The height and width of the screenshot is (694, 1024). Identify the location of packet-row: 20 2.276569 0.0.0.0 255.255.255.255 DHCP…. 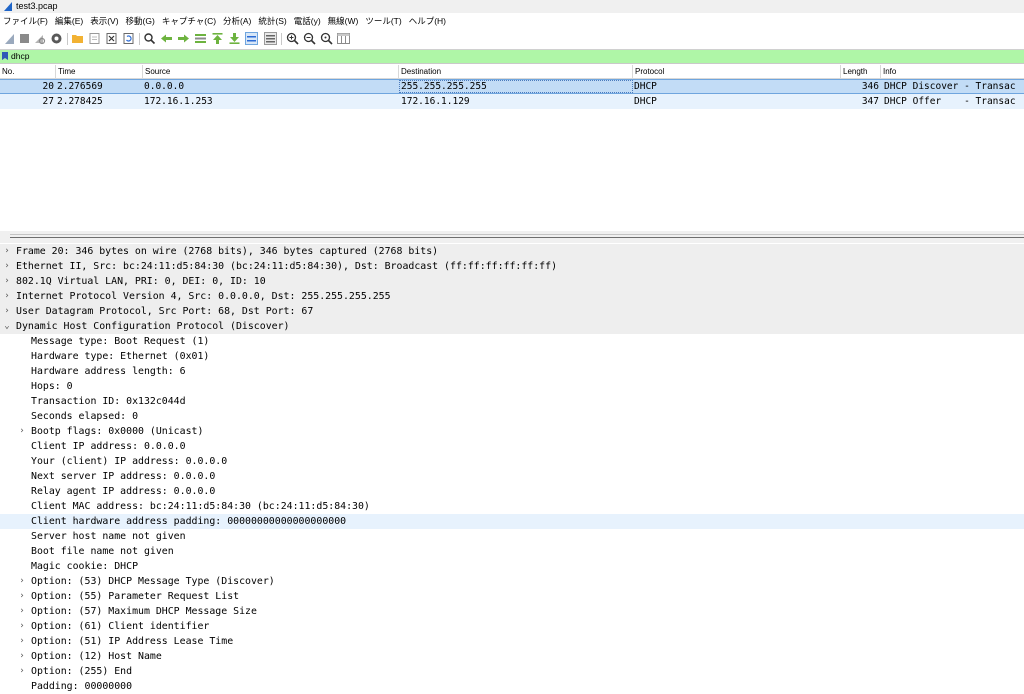
(512, 86).